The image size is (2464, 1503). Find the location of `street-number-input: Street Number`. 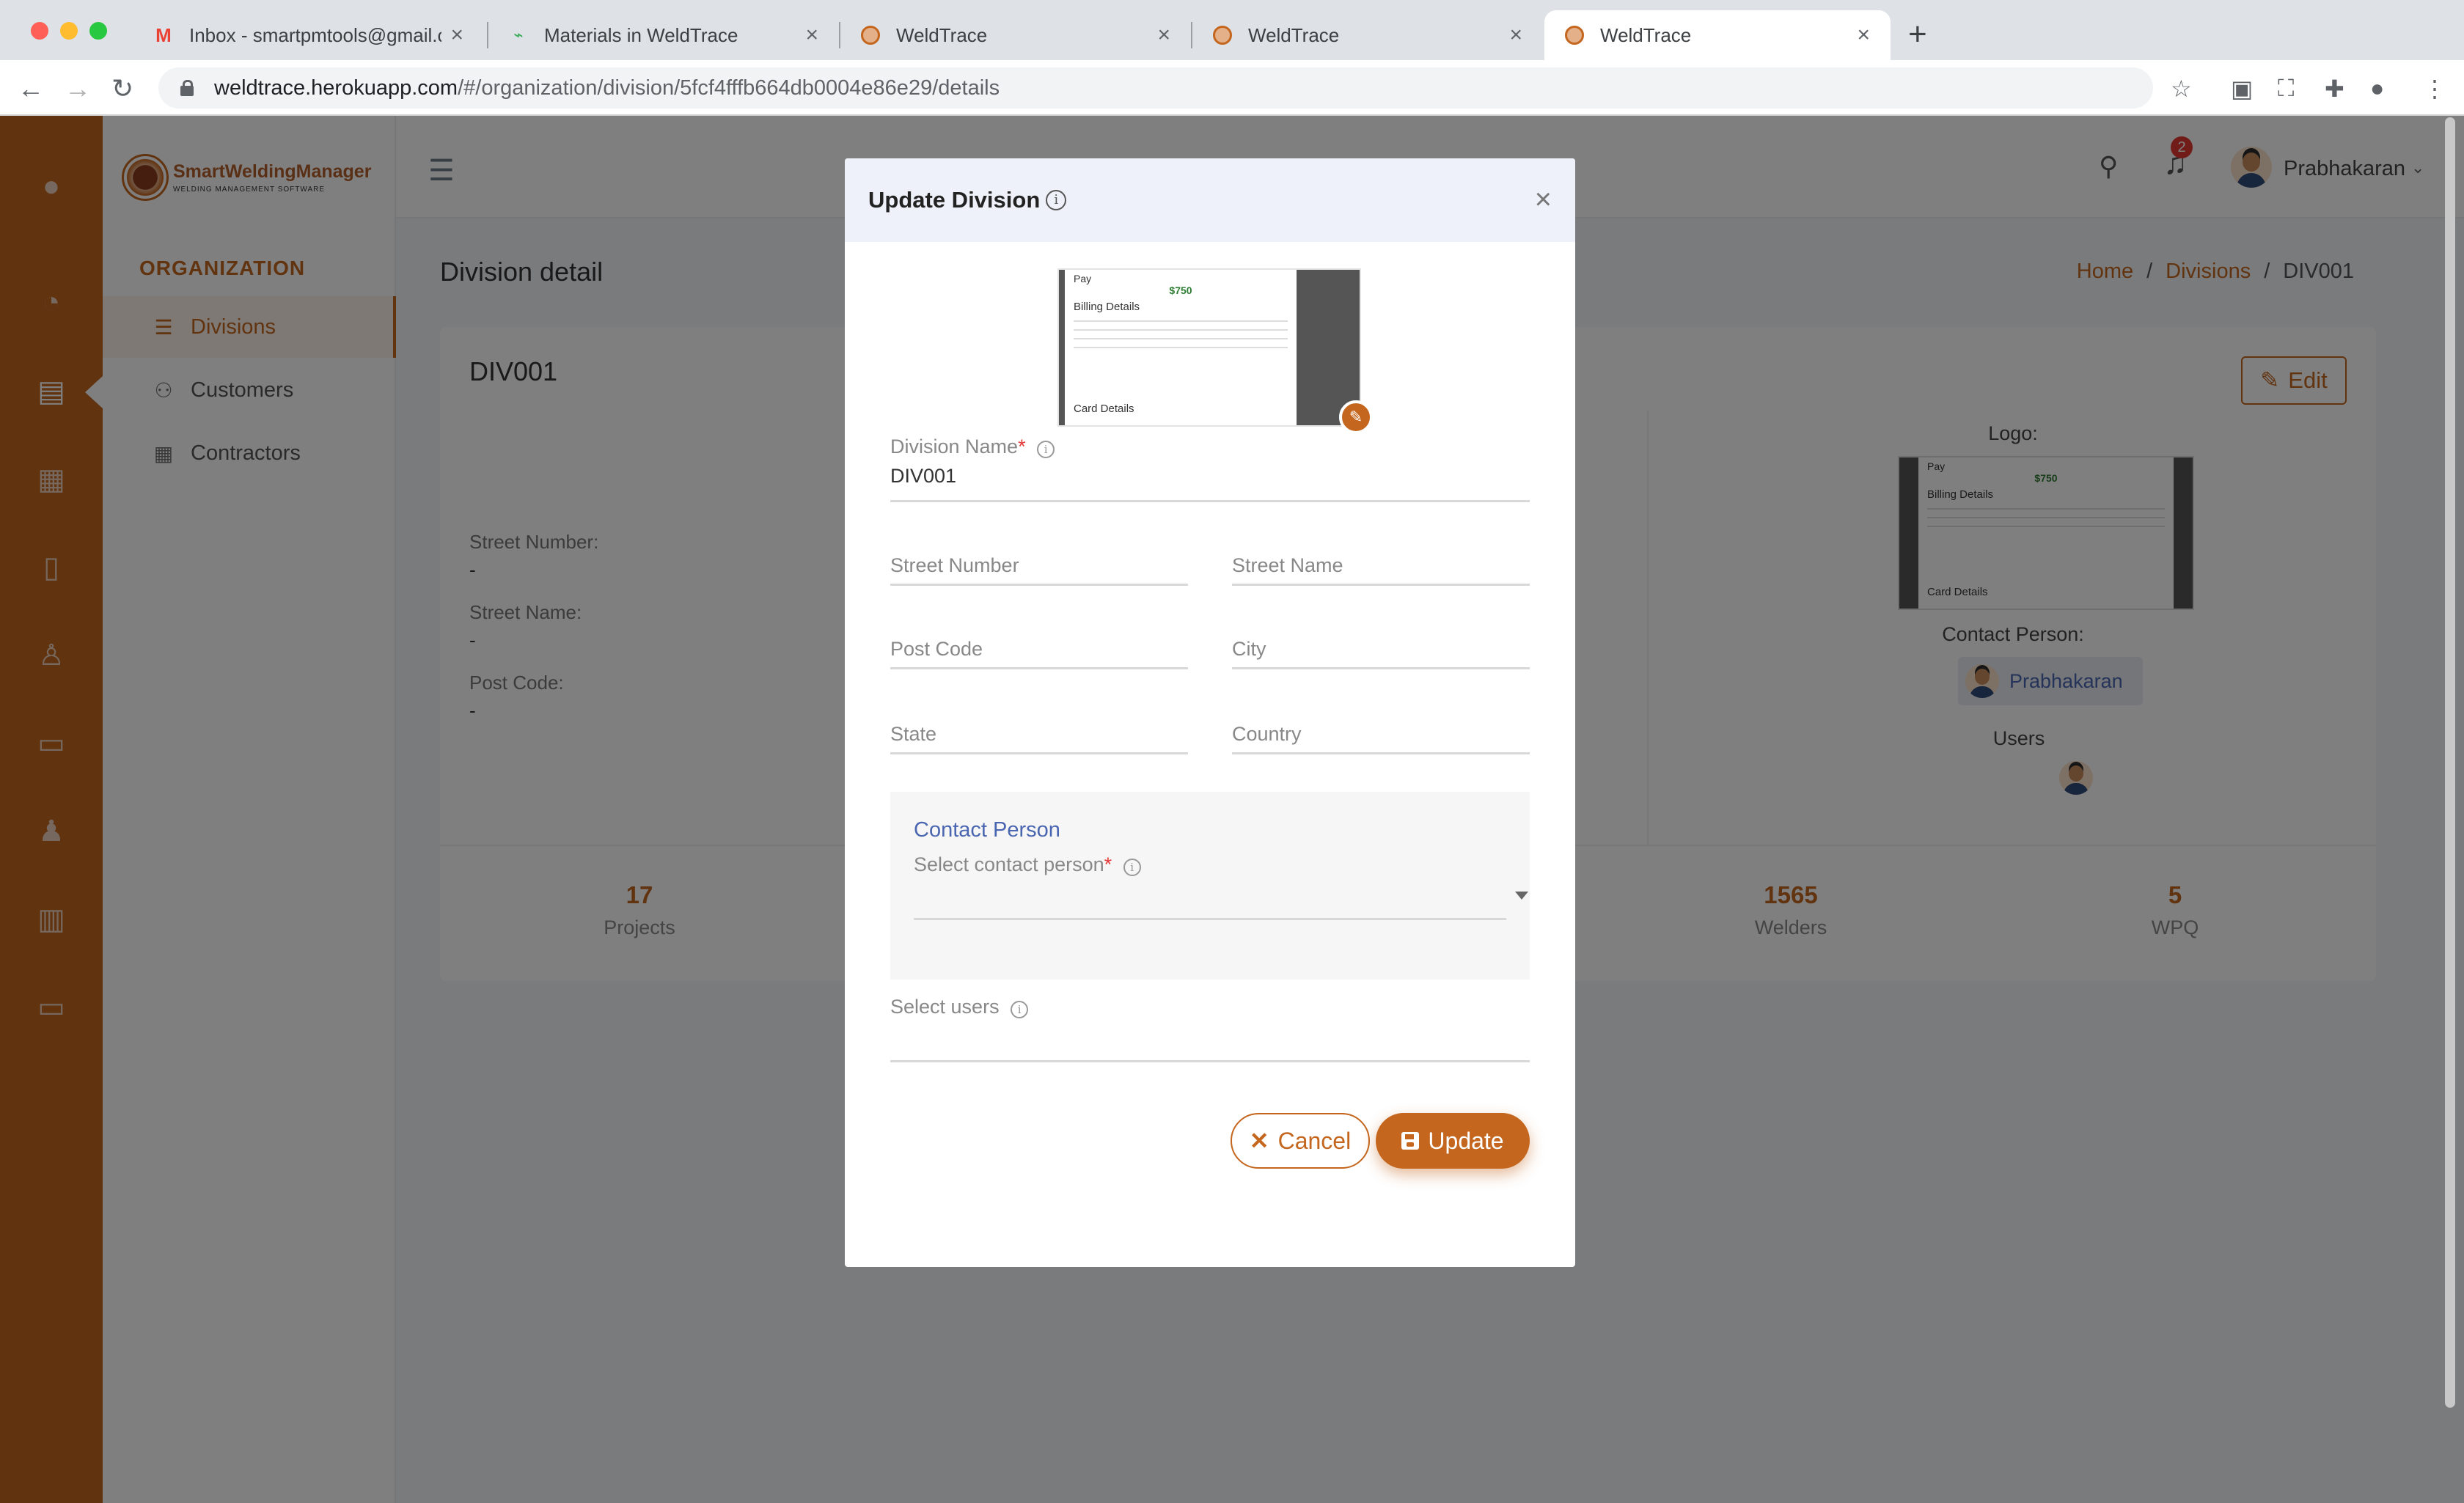

street-number-input: Street Number is located at coordinates (1039, 565).